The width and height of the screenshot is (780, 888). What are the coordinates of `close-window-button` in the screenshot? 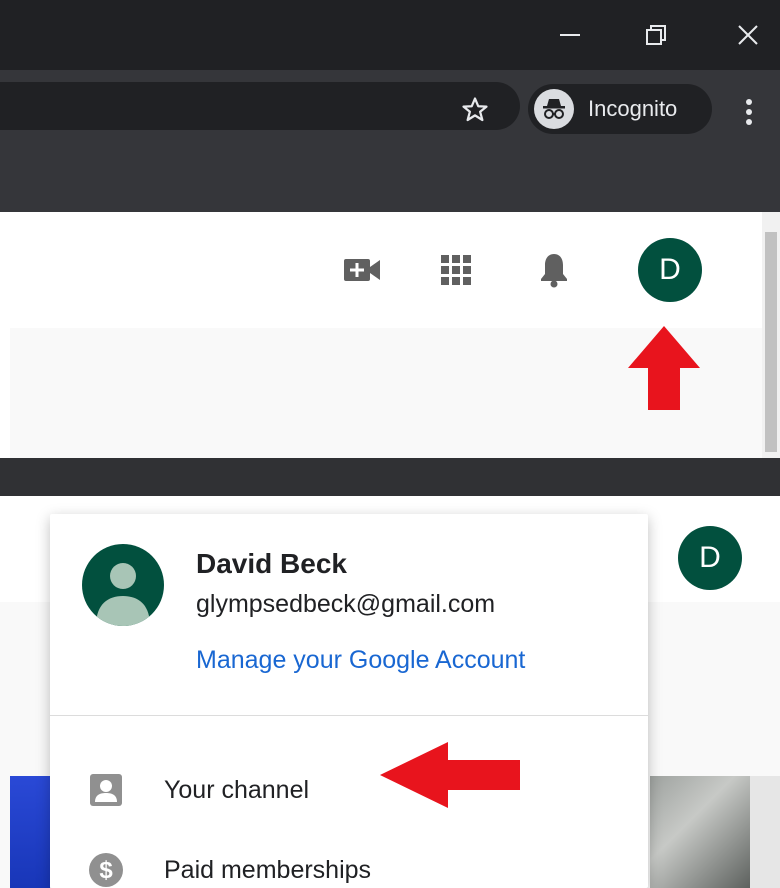 It's located at (748, 35).